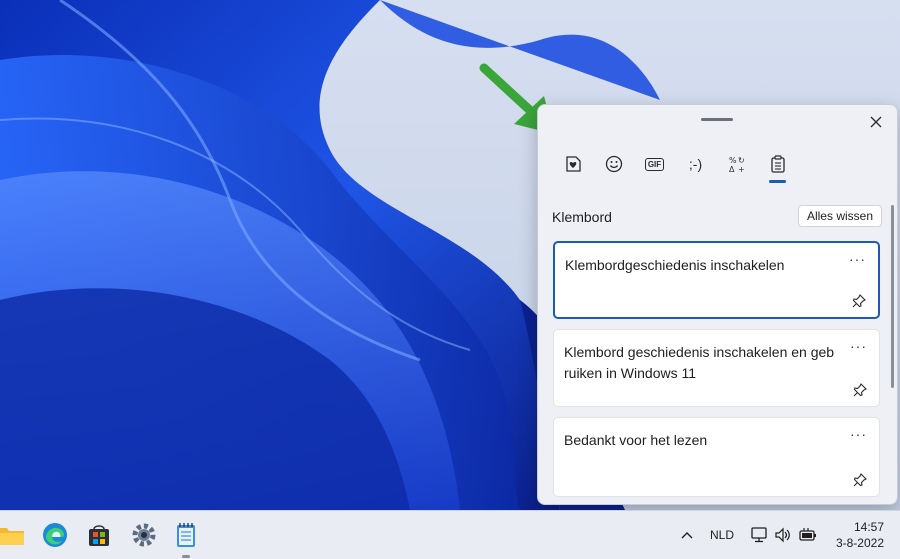  Describe the element at coordinates (892, 296) in the screenshot. I see `scrollbar` at that location.